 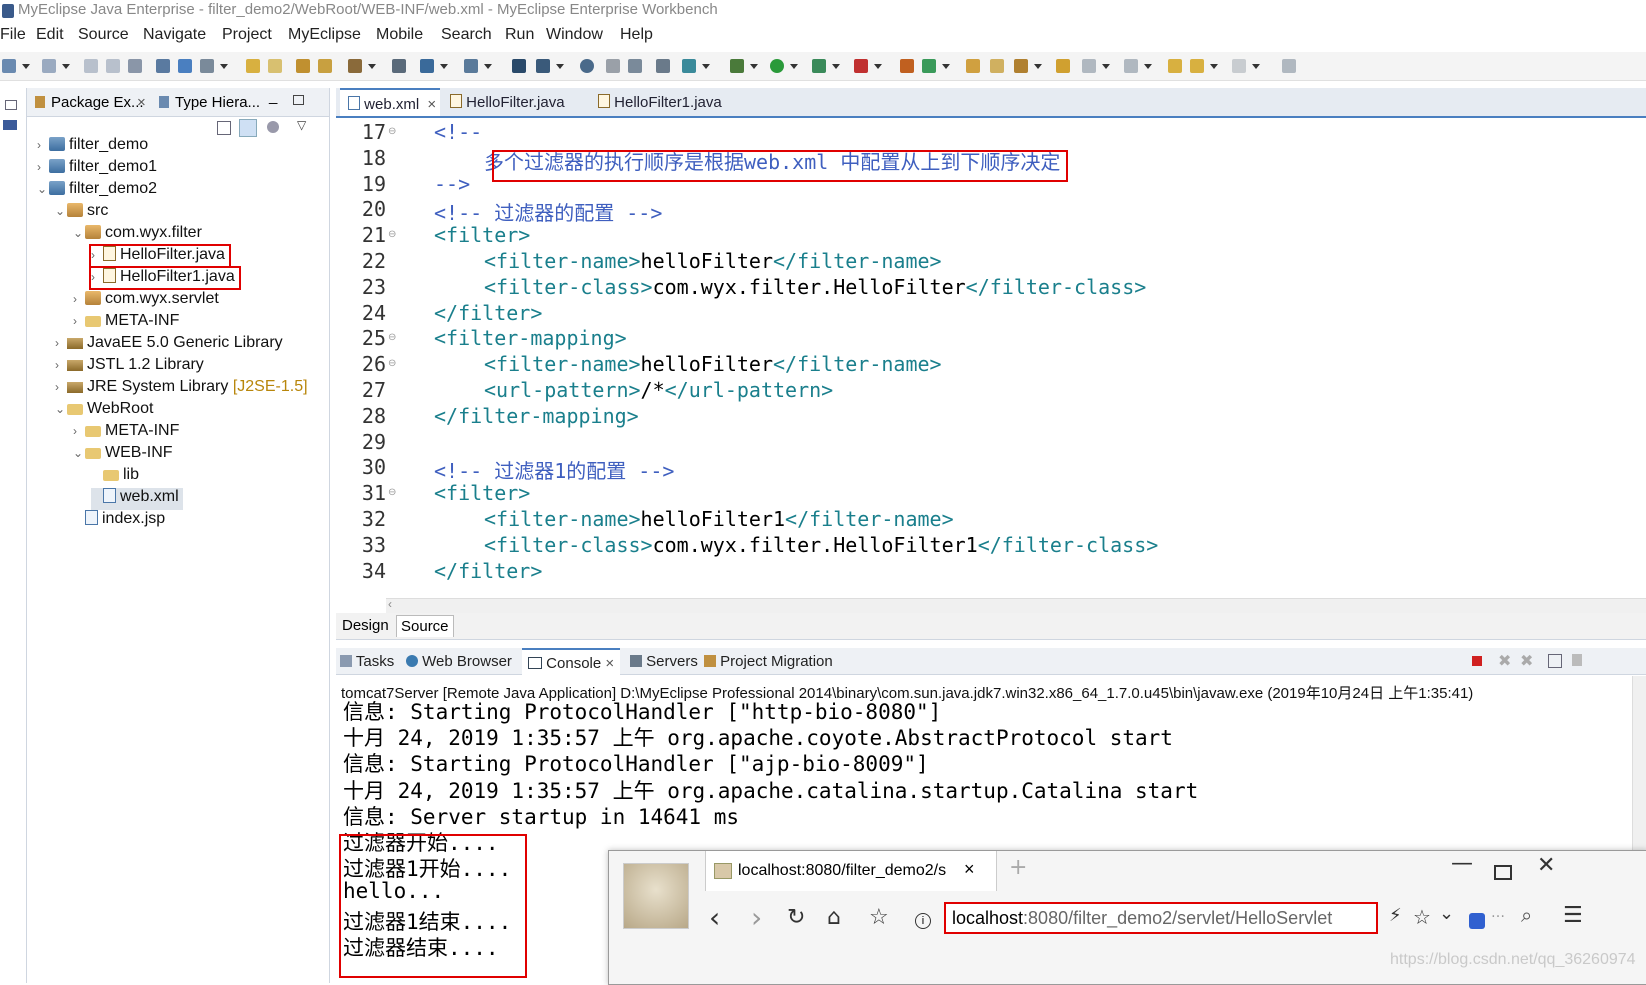 What do you see at coordinates (714, 917) in the screenshot?
I see `back-icon: ‹` at bounding box center [714, 917].